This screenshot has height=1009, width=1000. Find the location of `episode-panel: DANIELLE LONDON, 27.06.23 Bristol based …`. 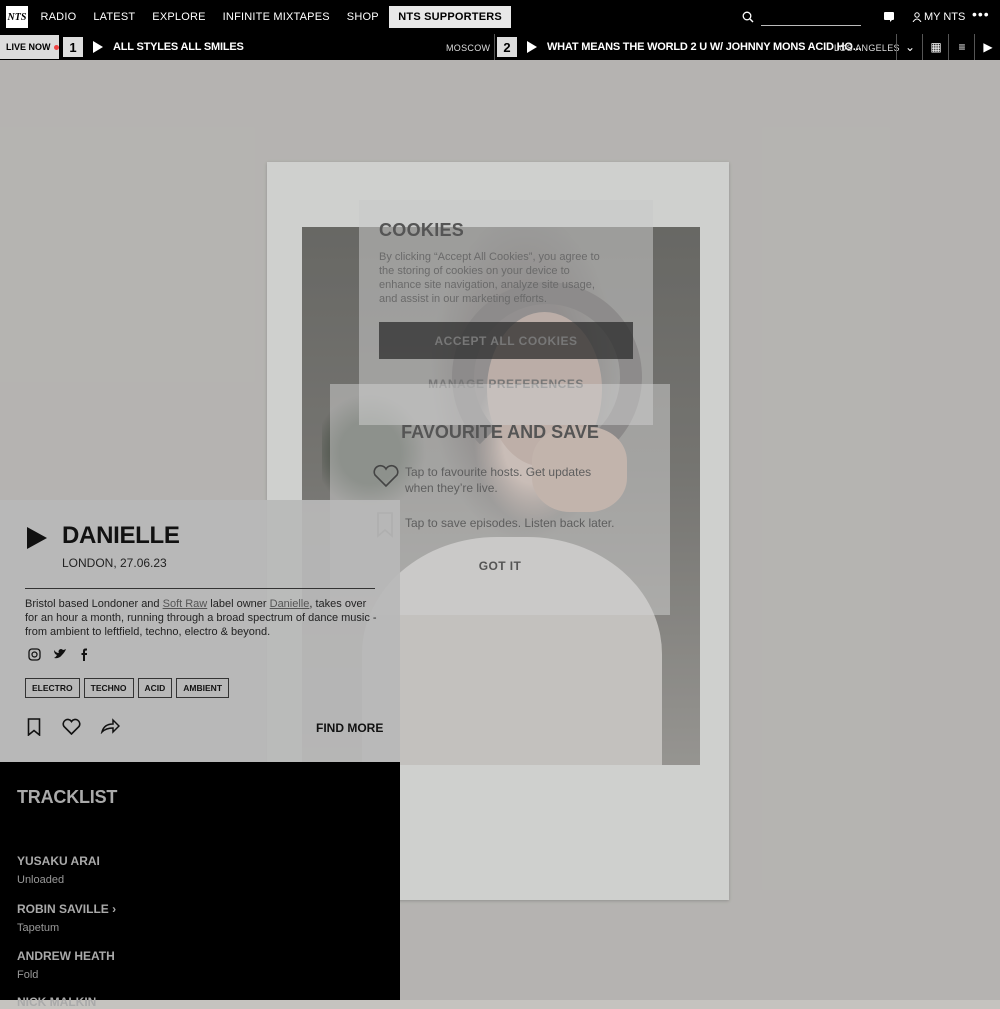

episode-panel: DANIELLE LONDON, 27.06.23 Bristol based … is located at coordinates (200, 631).